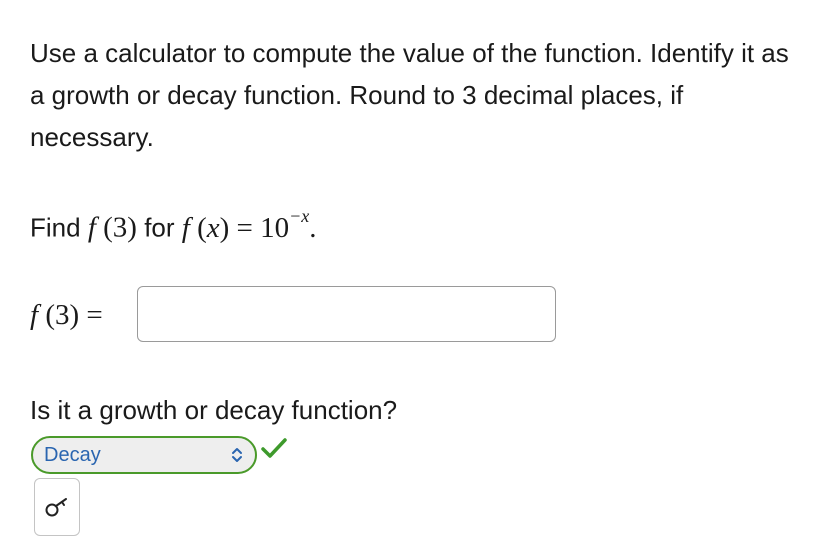 The height and width of the screenshot is (537, 828). What do you see at coordinates (116, 227) in the screenshot?
I see `function-expression: f (3)` at bounding box center [116, 227].